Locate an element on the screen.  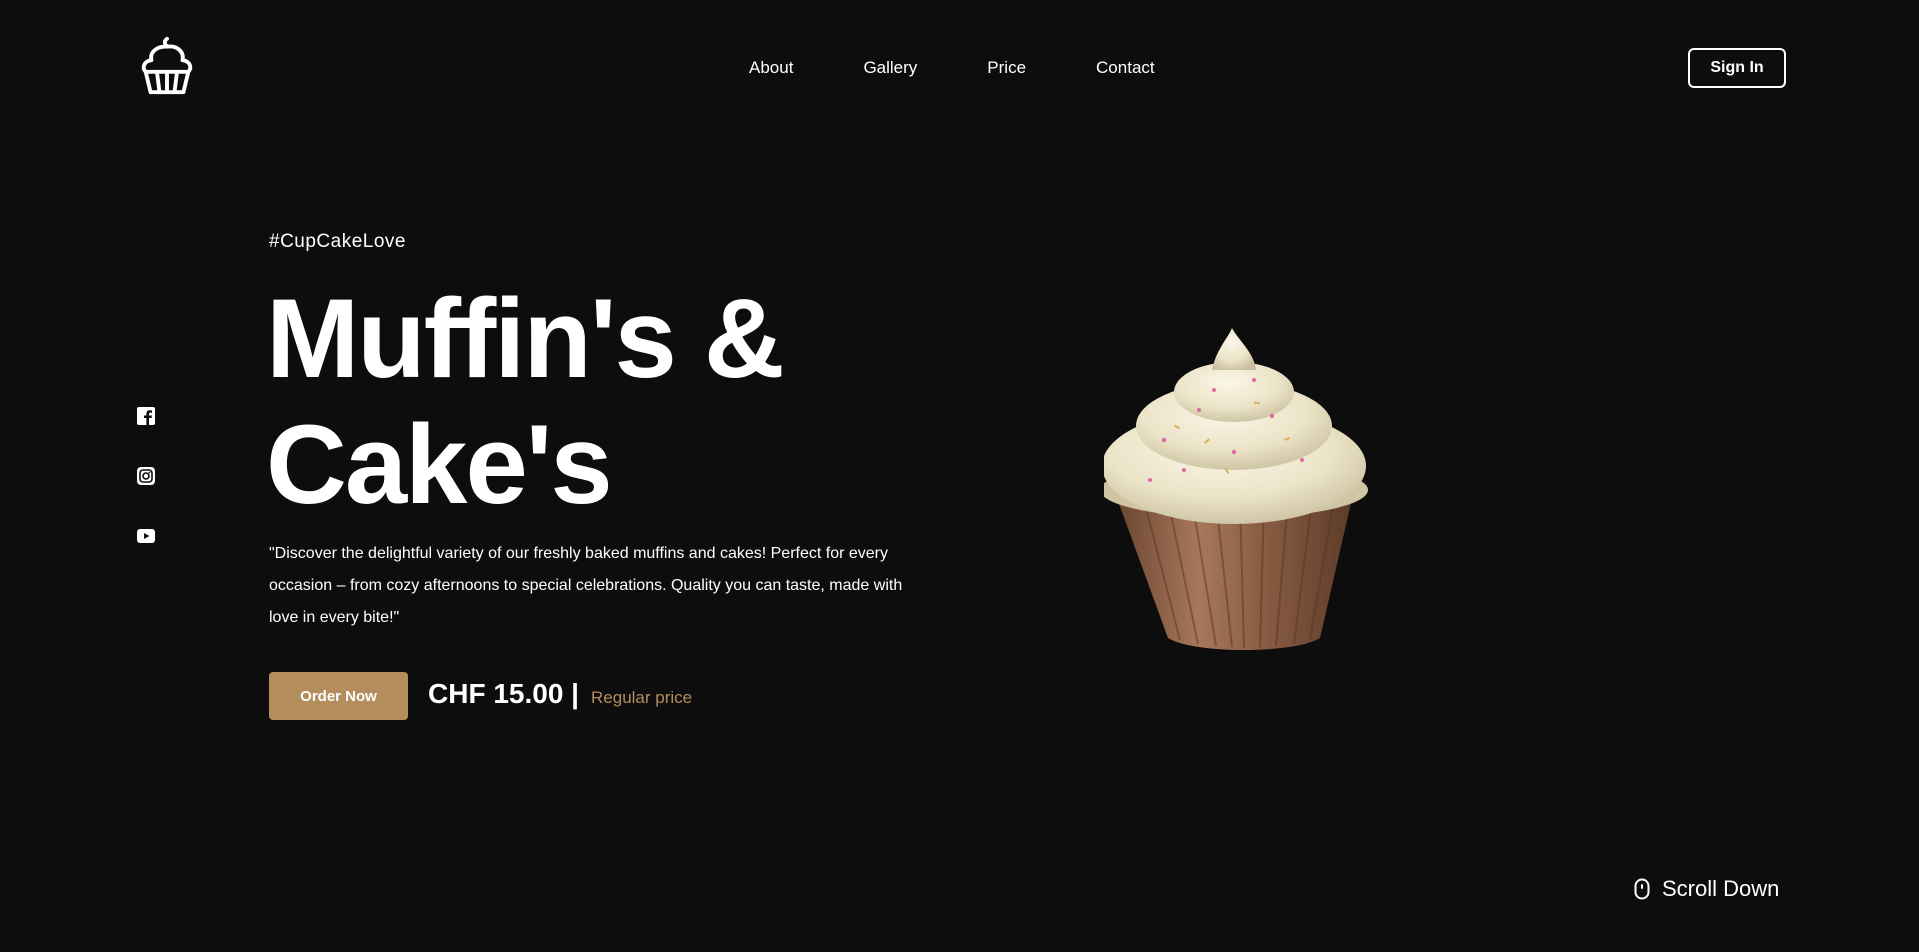
nav-price: Price is located at coordinates (1006, 68).